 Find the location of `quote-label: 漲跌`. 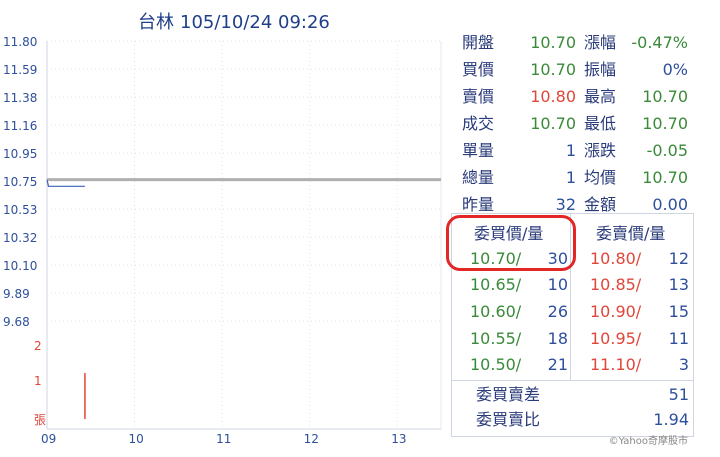

quote-label: 漲跌 is located at coordinates (600, 150).